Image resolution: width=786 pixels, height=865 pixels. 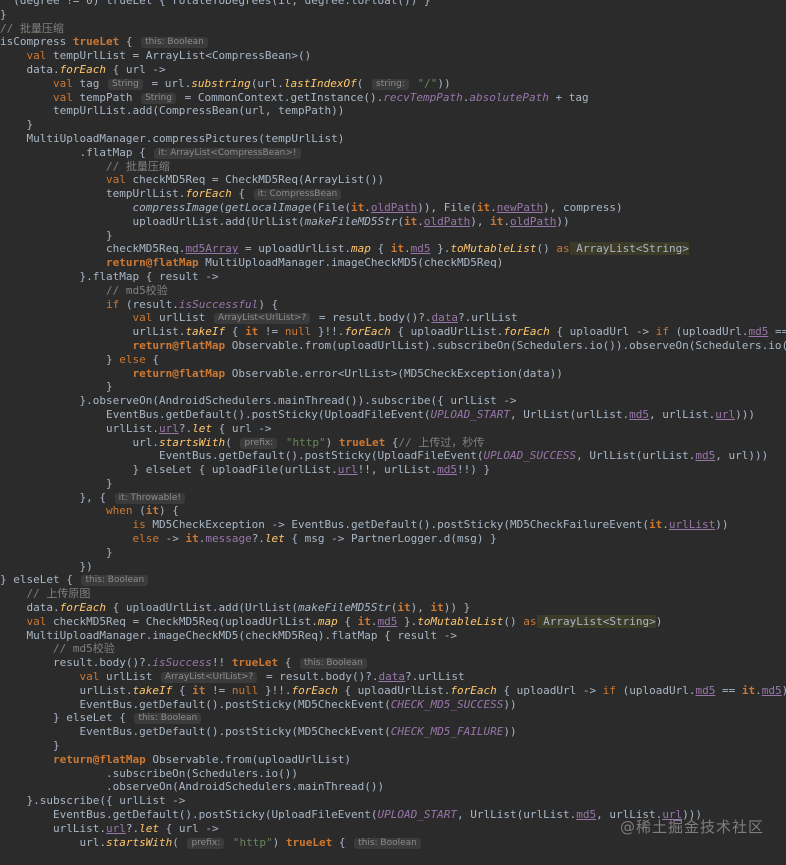 What do you see at coordinates (745, 414) in the screenshot?
I see `code-token: )))` at bounding box center [745, 414].